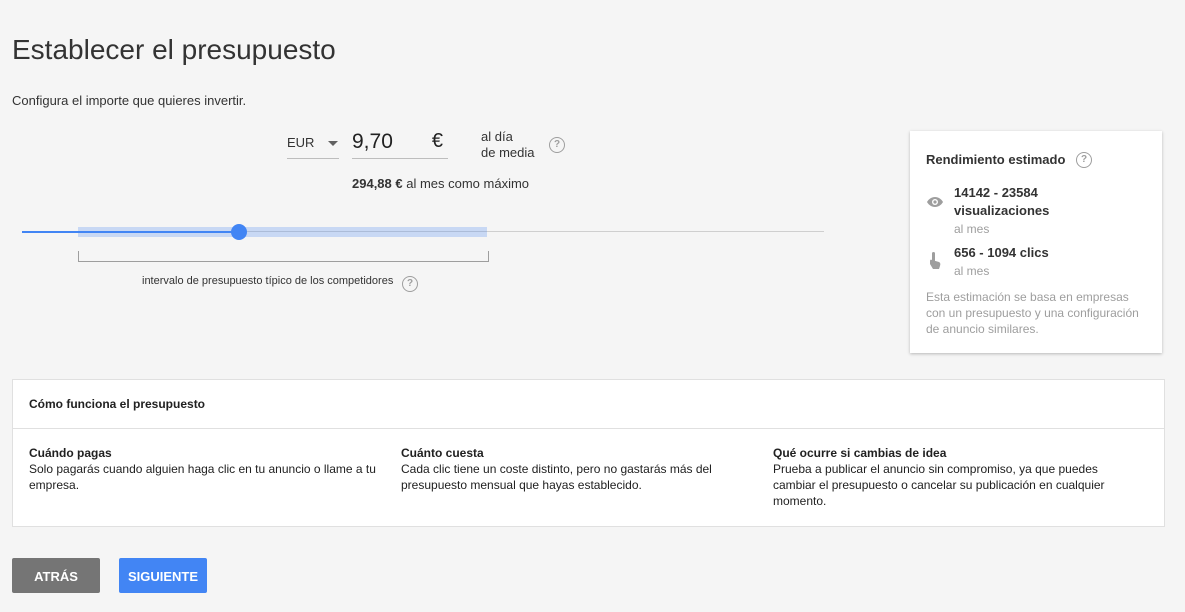 Image resolution: width=1185 pixels, height=612 pixels. I want to click on monthly-max: 294,88 € al mes como máximo, so click(440, 183).